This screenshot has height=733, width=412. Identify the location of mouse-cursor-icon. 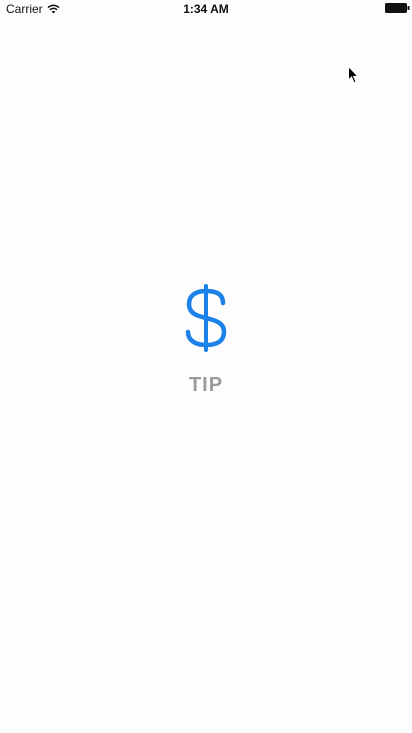
(353, 75).